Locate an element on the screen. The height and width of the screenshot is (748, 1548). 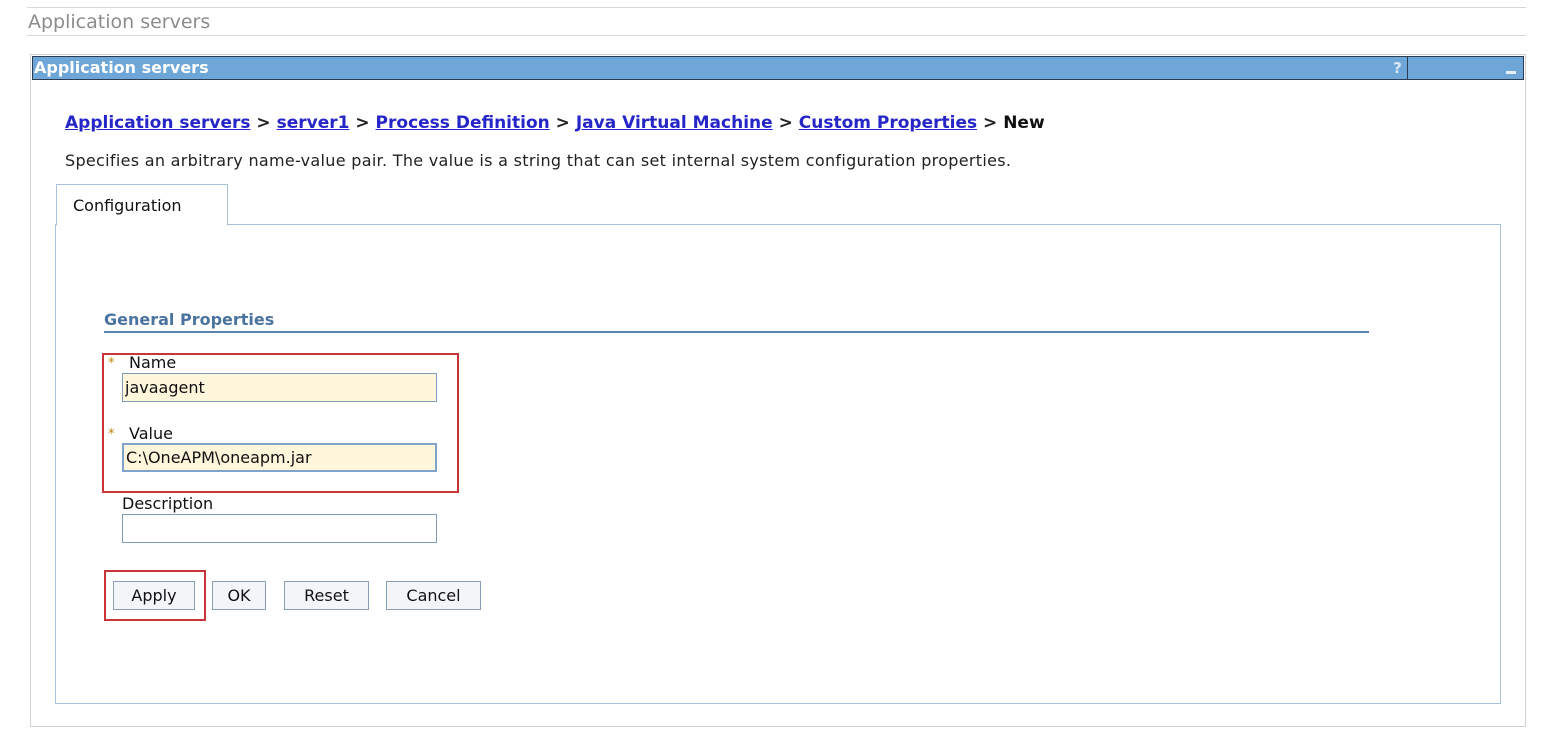
help-icon: ? is located at coordinates (1398, 68).